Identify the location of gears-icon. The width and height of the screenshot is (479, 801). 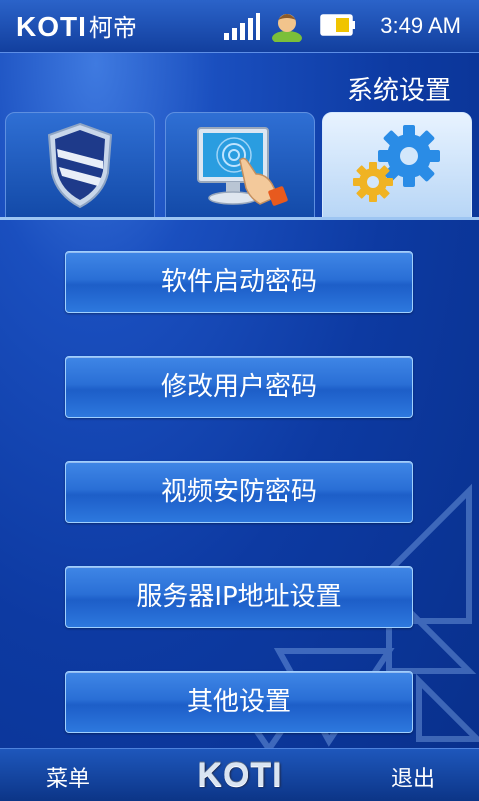
(396, 163).